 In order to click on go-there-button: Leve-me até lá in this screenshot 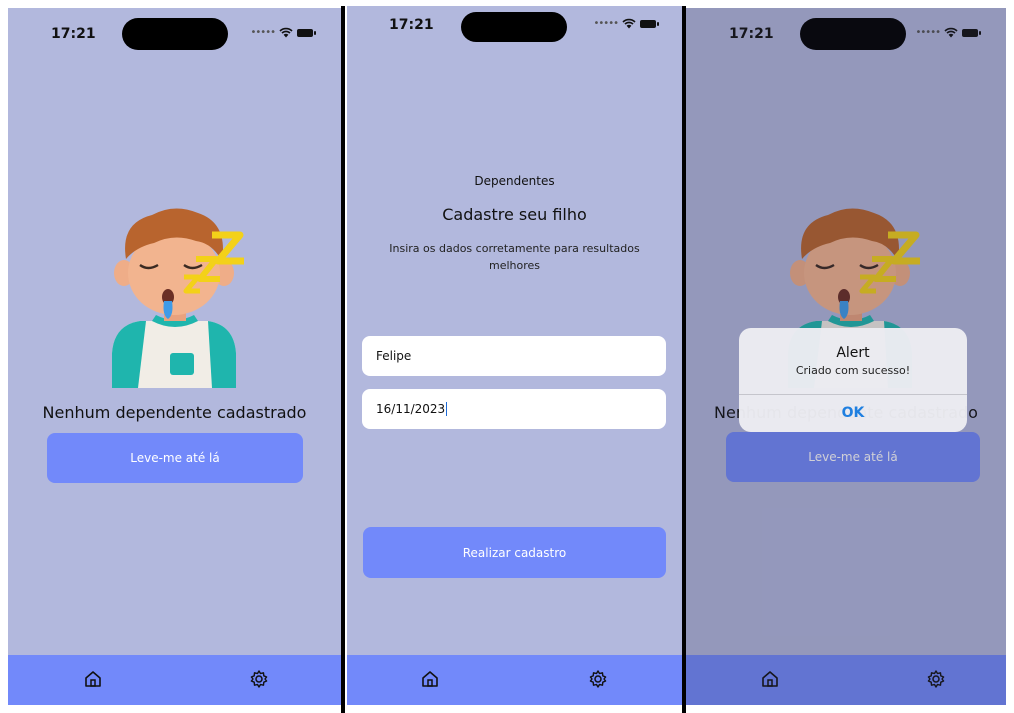, I will do `click(175, 458)`.